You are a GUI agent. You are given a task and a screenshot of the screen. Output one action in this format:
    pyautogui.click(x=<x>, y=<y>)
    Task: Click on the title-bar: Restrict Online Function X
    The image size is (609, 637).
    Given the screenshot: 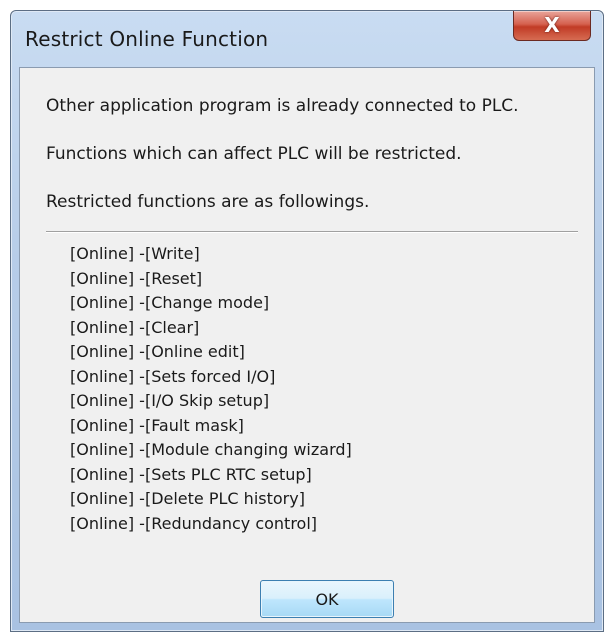 What is the action you would take?
    pyautogui.click(x=307, y=39)
    